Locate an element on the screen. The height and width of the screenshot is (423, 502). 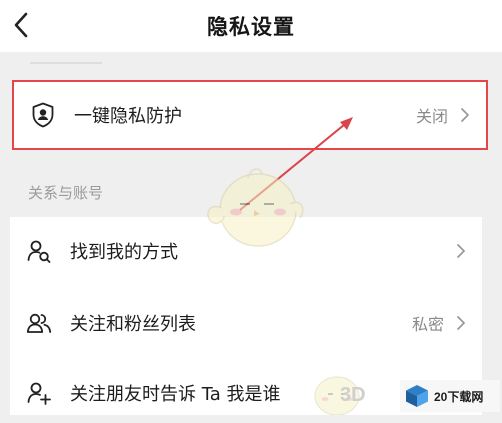
cube-logo-icon is located at coordinates (417, 396).